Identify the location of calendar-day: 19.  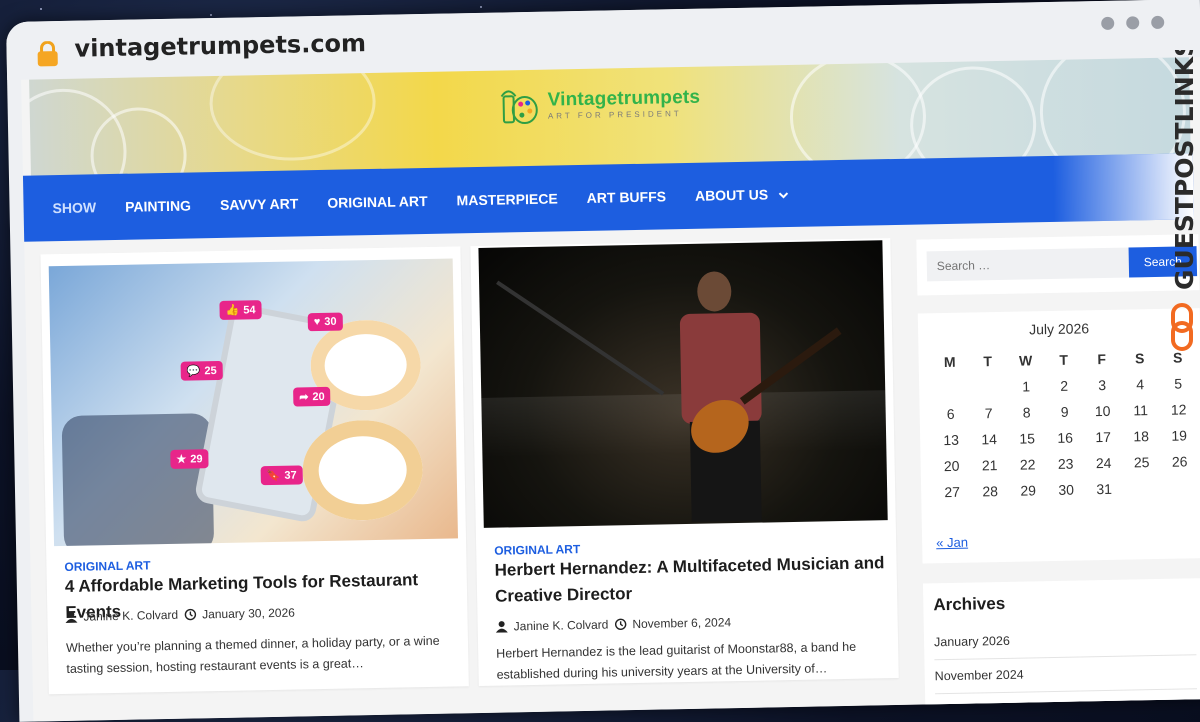
(1179, 435).